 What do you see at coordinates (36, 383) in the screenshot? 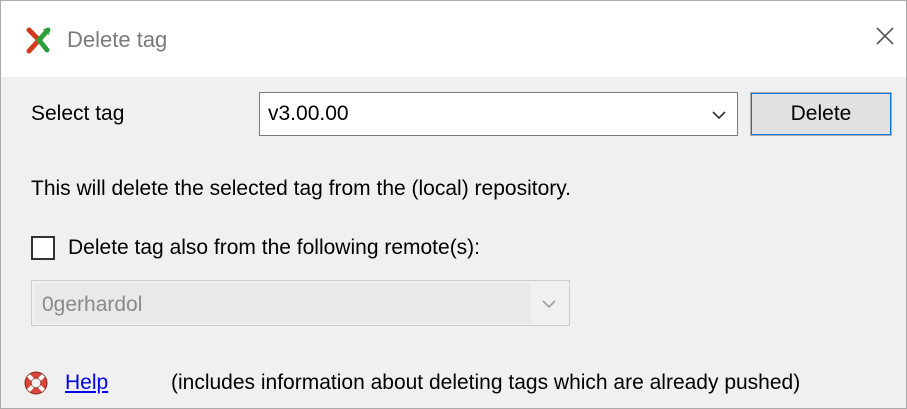
I see `lifebuoy-icon` at bounding box center [36, 383].